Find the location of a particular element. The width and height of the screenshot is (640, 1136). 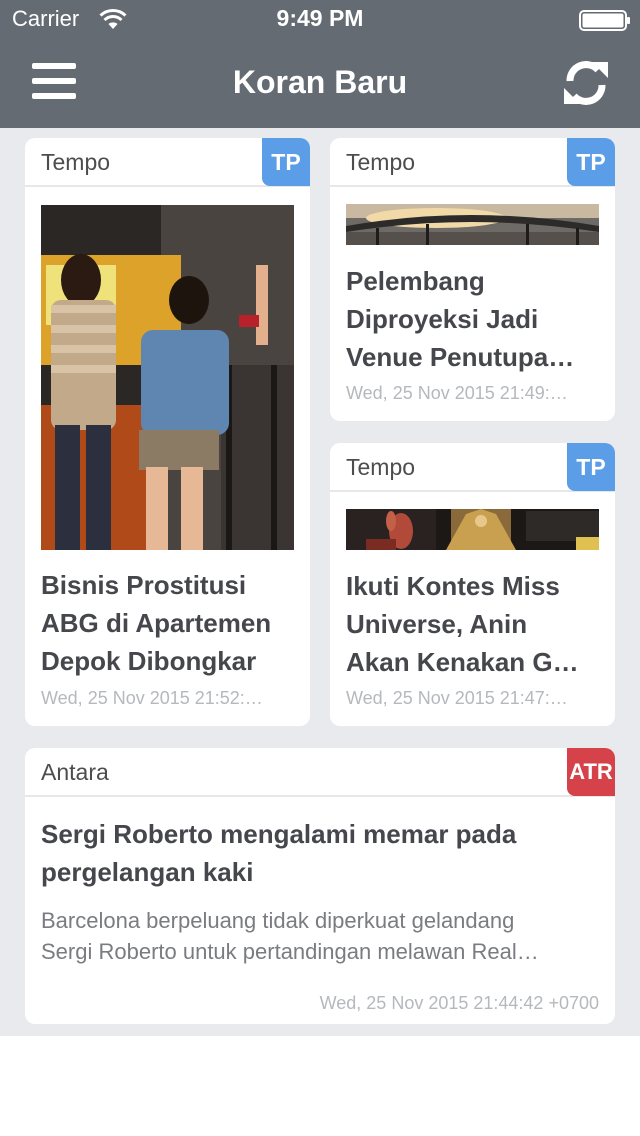

status-bar: Carrier 9:49 PM is located at coordinates (320, 20).